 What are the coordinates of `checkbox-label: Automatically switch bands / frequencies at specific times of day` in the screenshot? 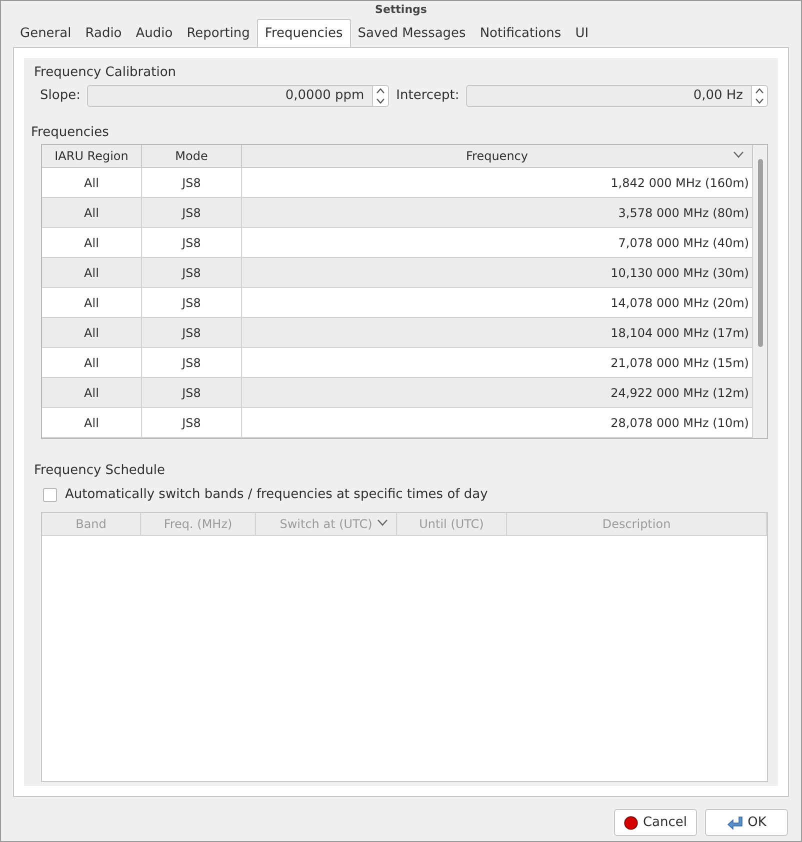 It's located at (276, 495).